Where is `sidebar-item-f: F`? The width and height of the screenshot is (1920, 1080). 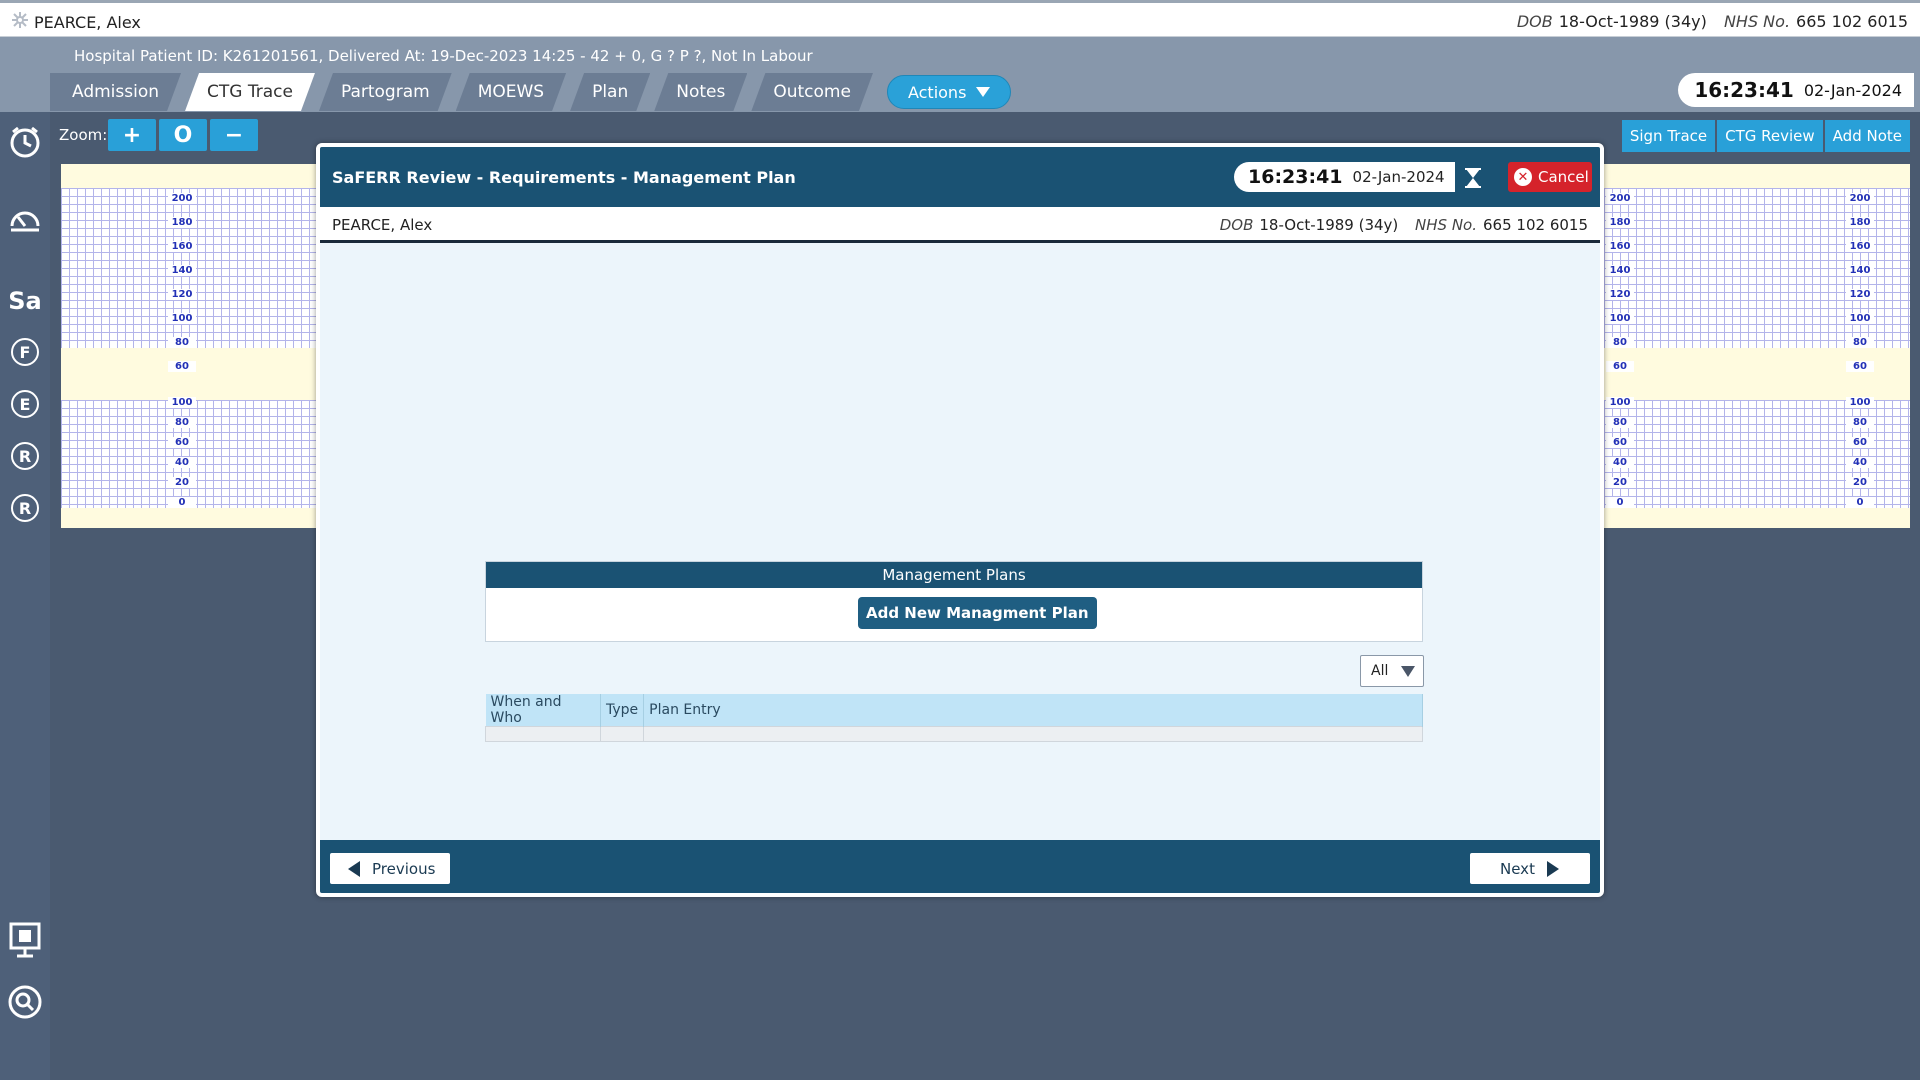 sidebar-item-f: F is located at coordinates (25, 352).